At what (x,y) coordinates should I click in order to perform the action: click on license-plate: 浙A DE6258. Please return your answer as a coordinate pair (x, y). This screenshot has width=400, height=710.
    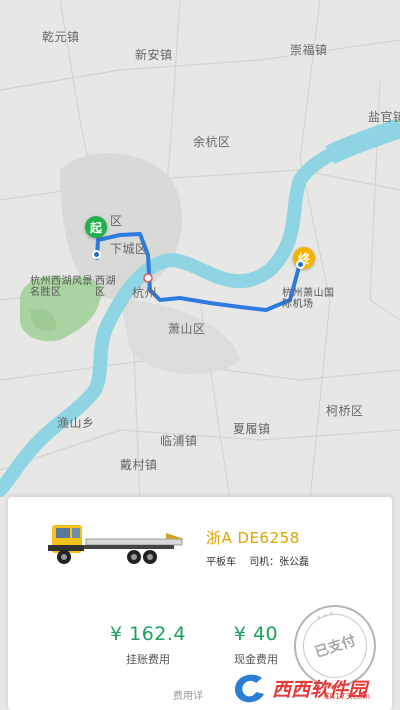
    Looking at the image, I should click on (253, 538).